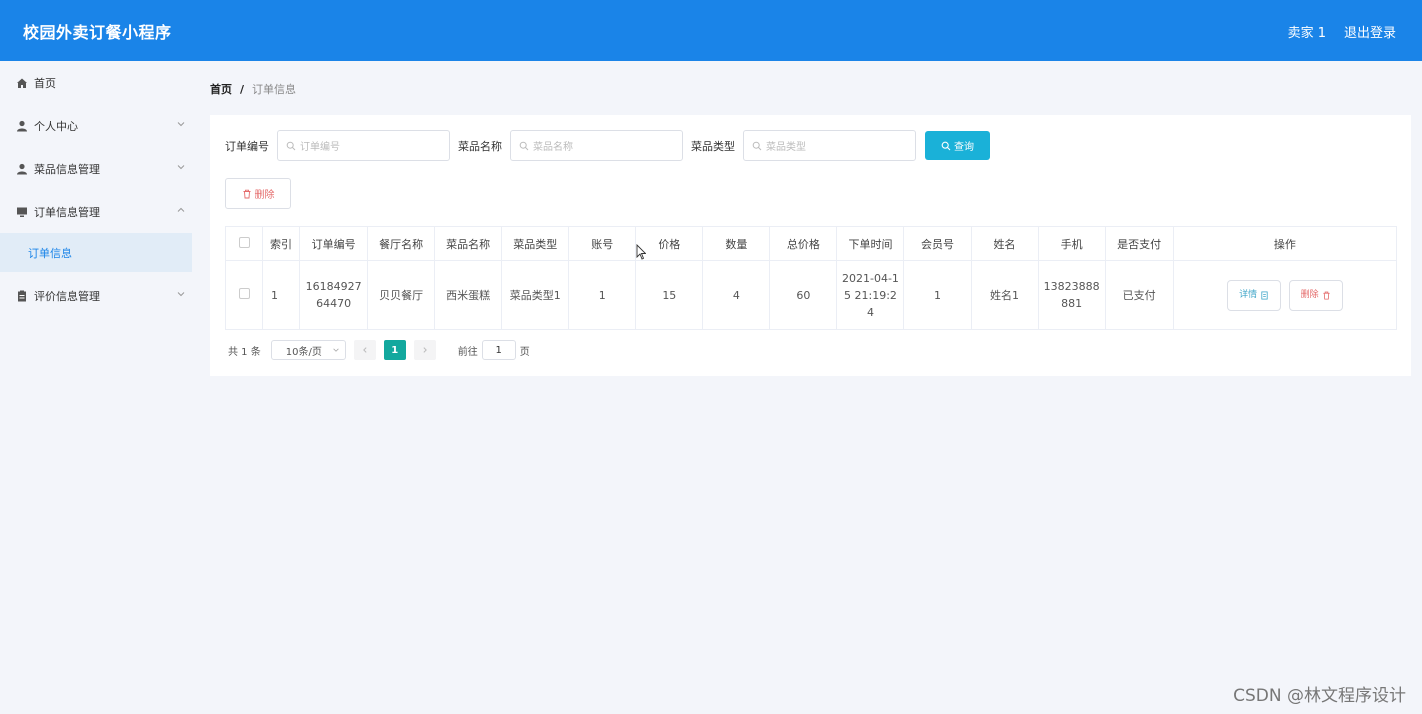 The image size is (1422, 714). Describe the element at coordinates (22, 296) in the screenshot. I see `clipboard-icon` at that location.